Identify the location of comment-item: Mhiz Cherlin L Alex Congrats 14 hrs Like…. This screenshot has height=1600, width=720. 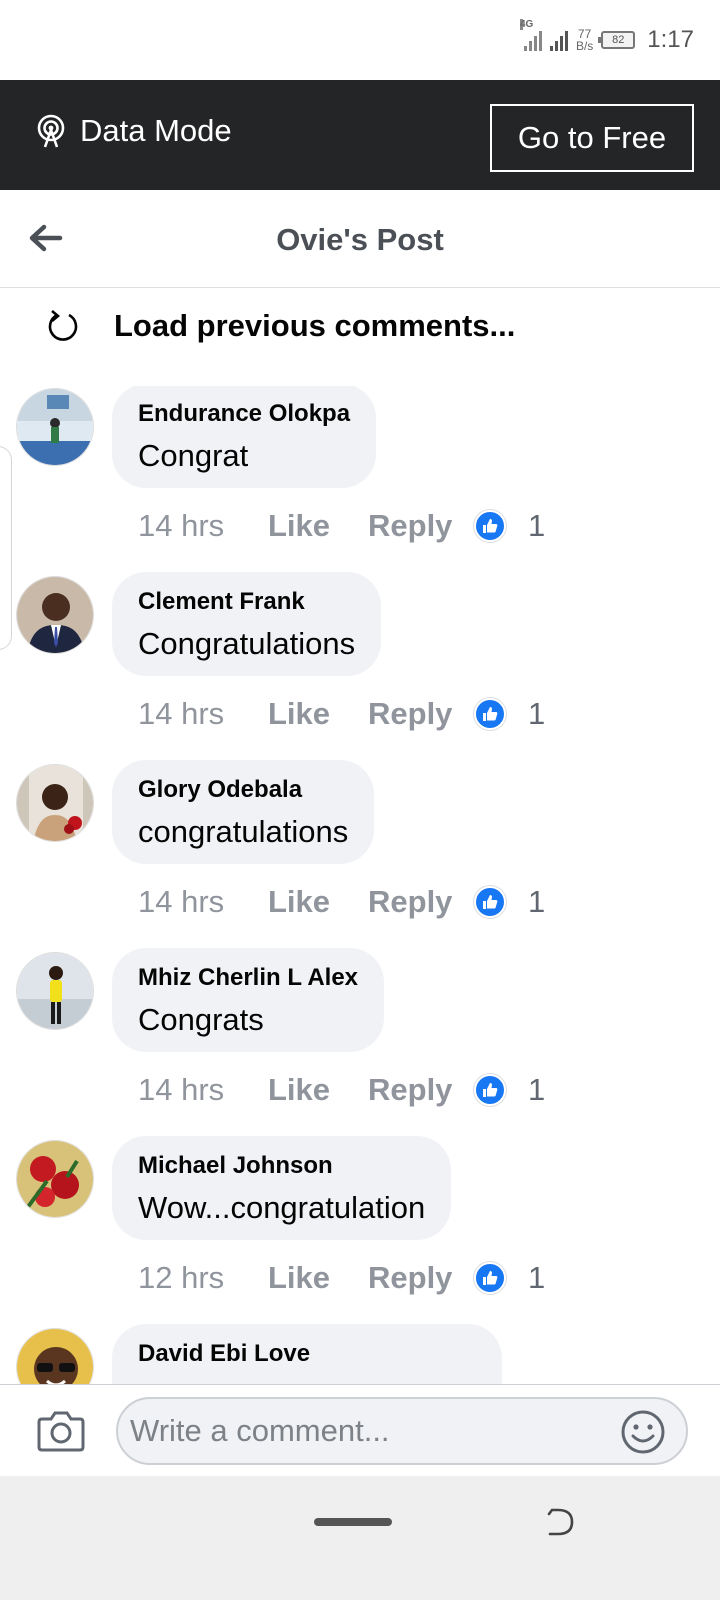
(360, 1044).